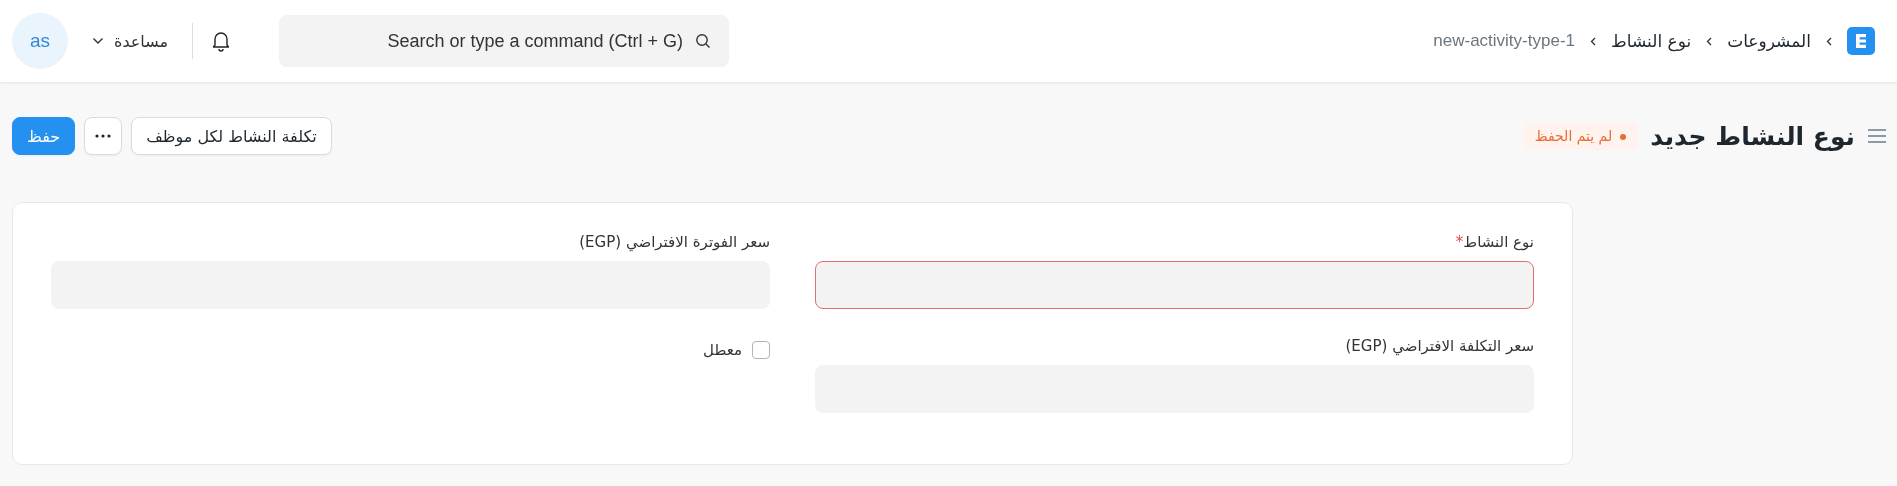 Image resolution: width=1897 pixels, height=486 pixels. I want to click on breadcrumb-link: المشروعات, so click(1769, 41).